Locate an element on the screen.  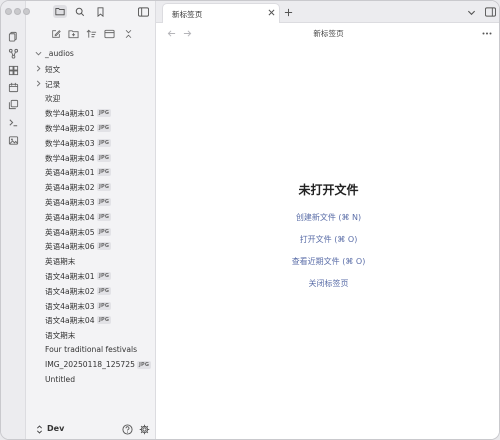
tree-file: 欢迎 is located at coordinates (90, 98).